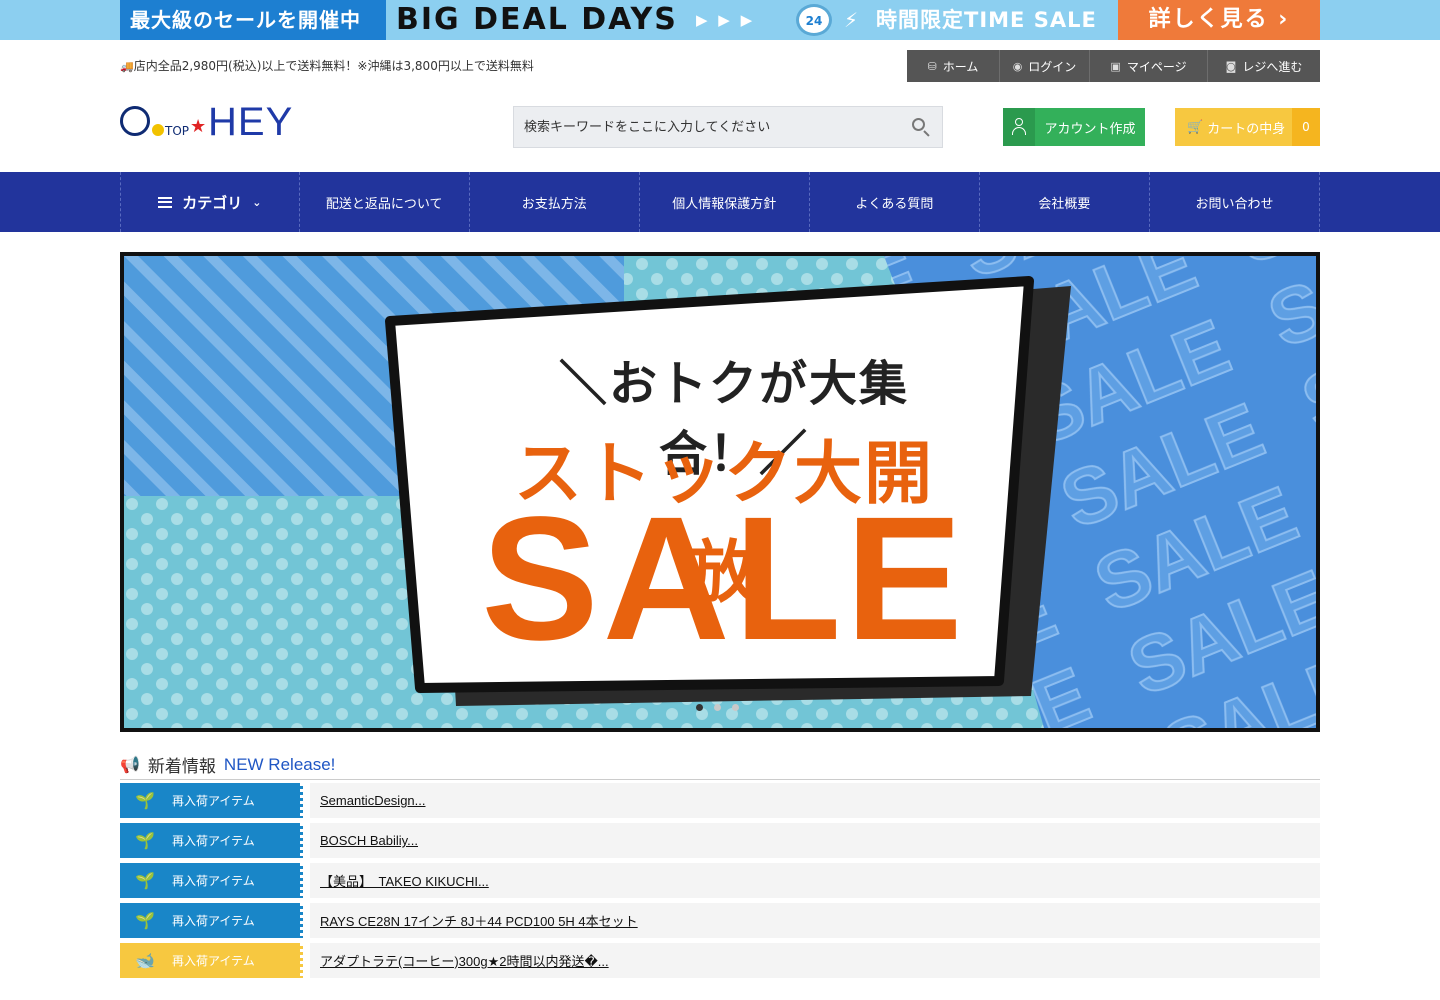  I want to click on carousel-indicators, so click(717, 707).